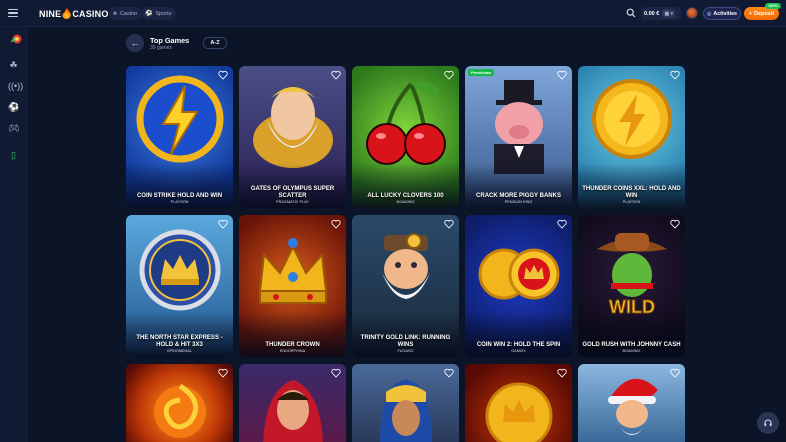 Image resolution: width=786 pixels, height=442 pixels. I want to click on wallet-dropdown-icon: ▣ ▾, so click(669, 13).